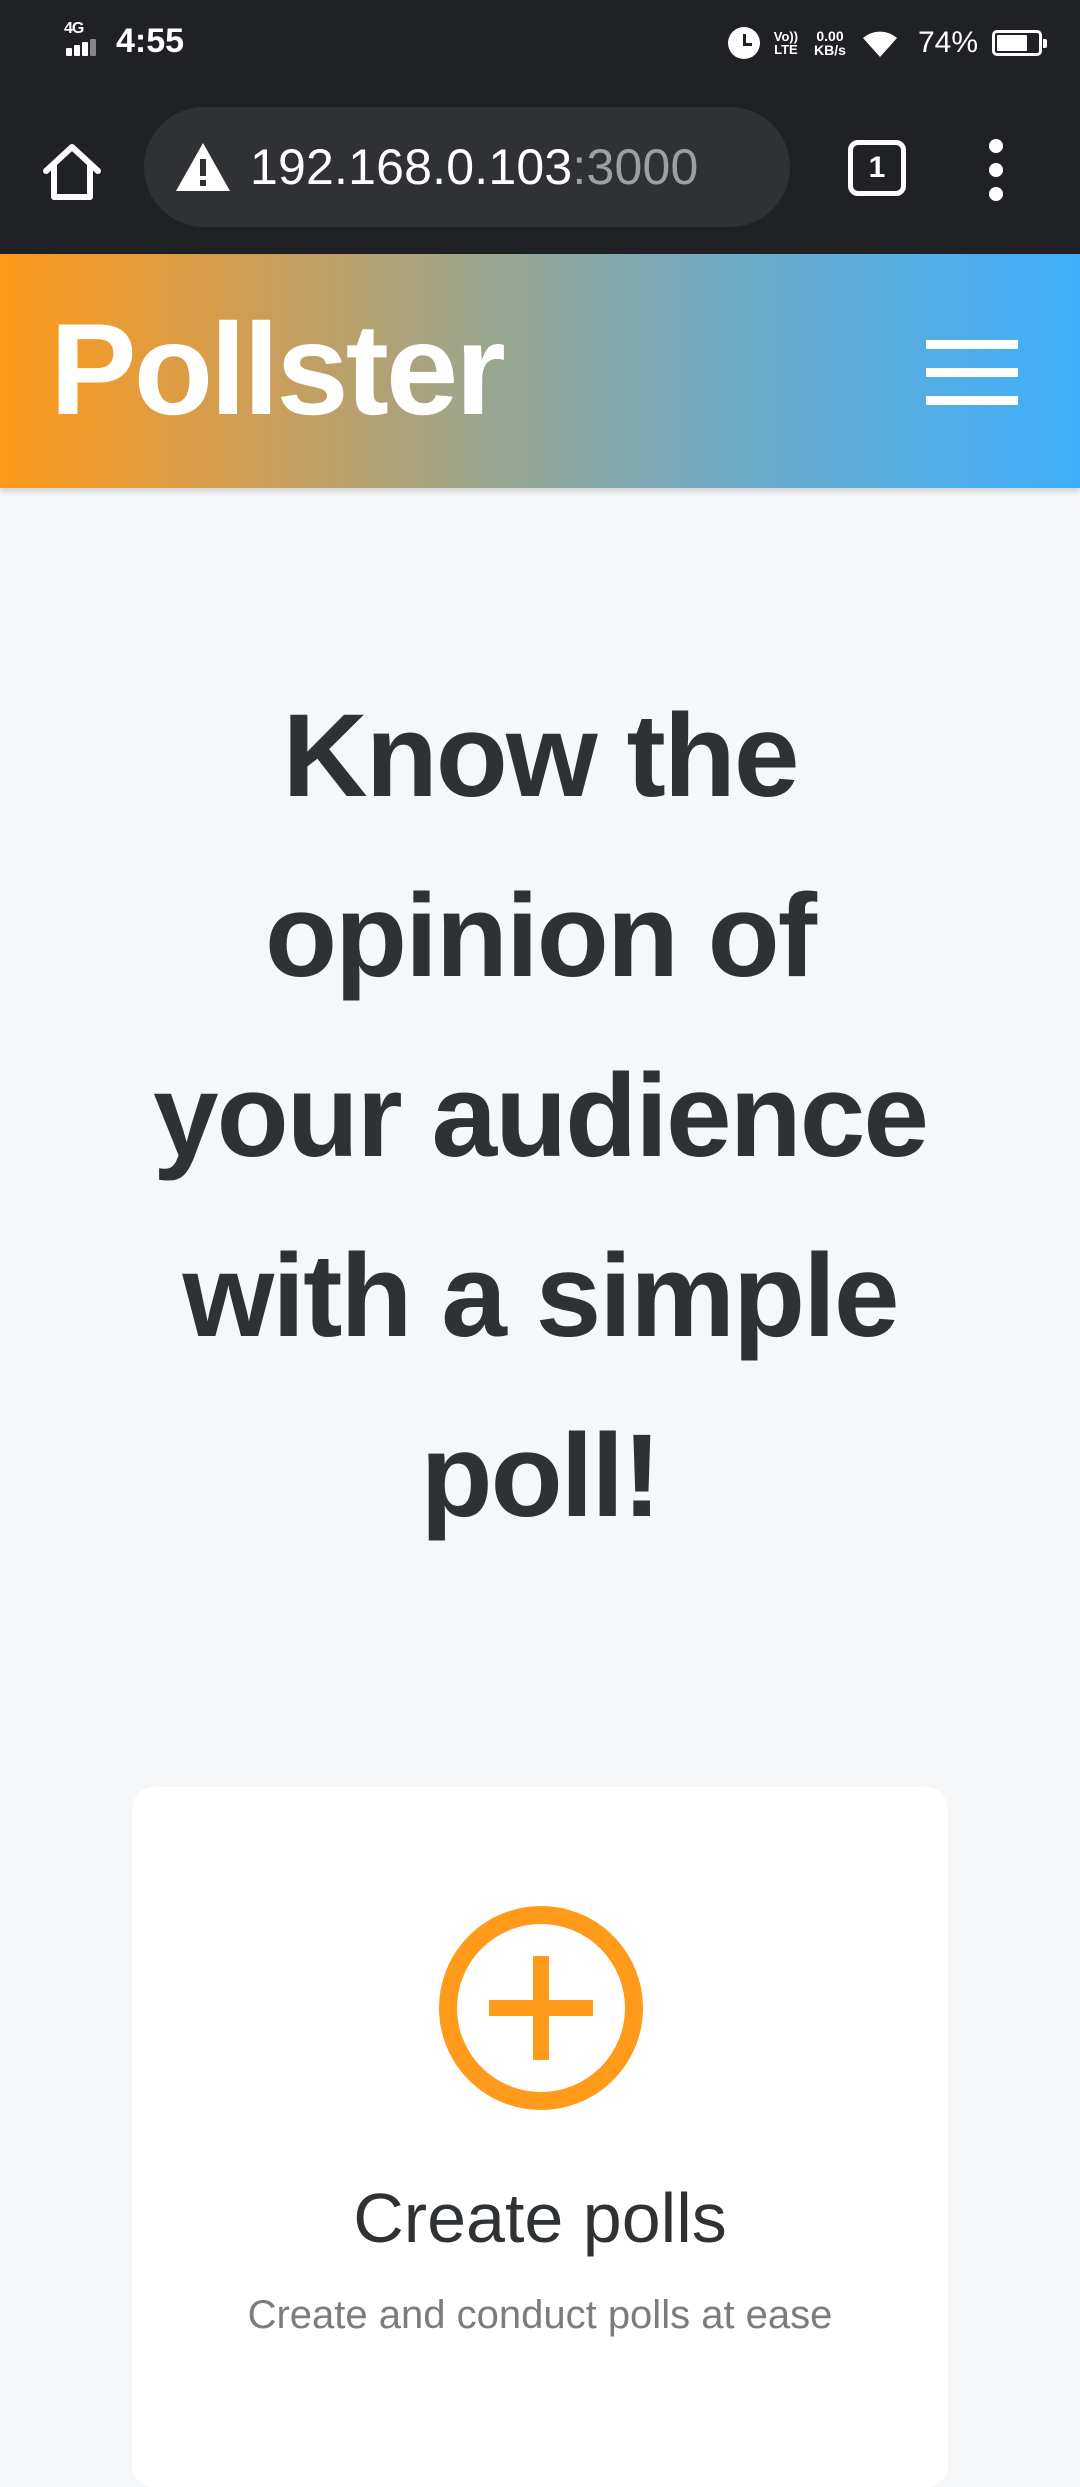 Image resolution: width=1080 pixels, height=2487 pixels. I want to click on battery-icon, so click(1019, 43).